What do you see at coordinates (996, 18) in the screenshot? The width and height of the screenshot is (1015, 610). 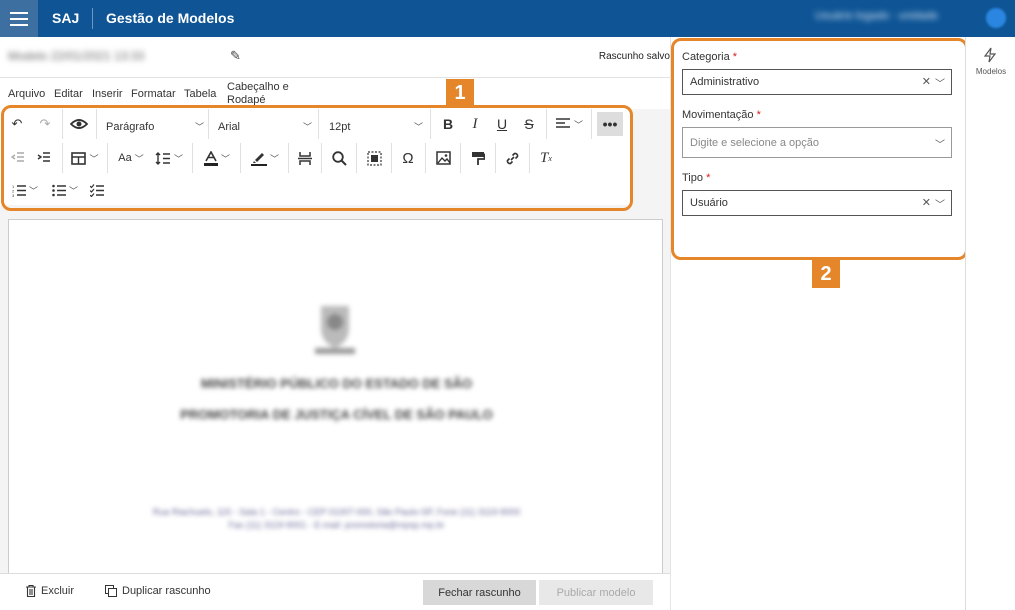 I see `avatar` at bounding box center [996, 18].